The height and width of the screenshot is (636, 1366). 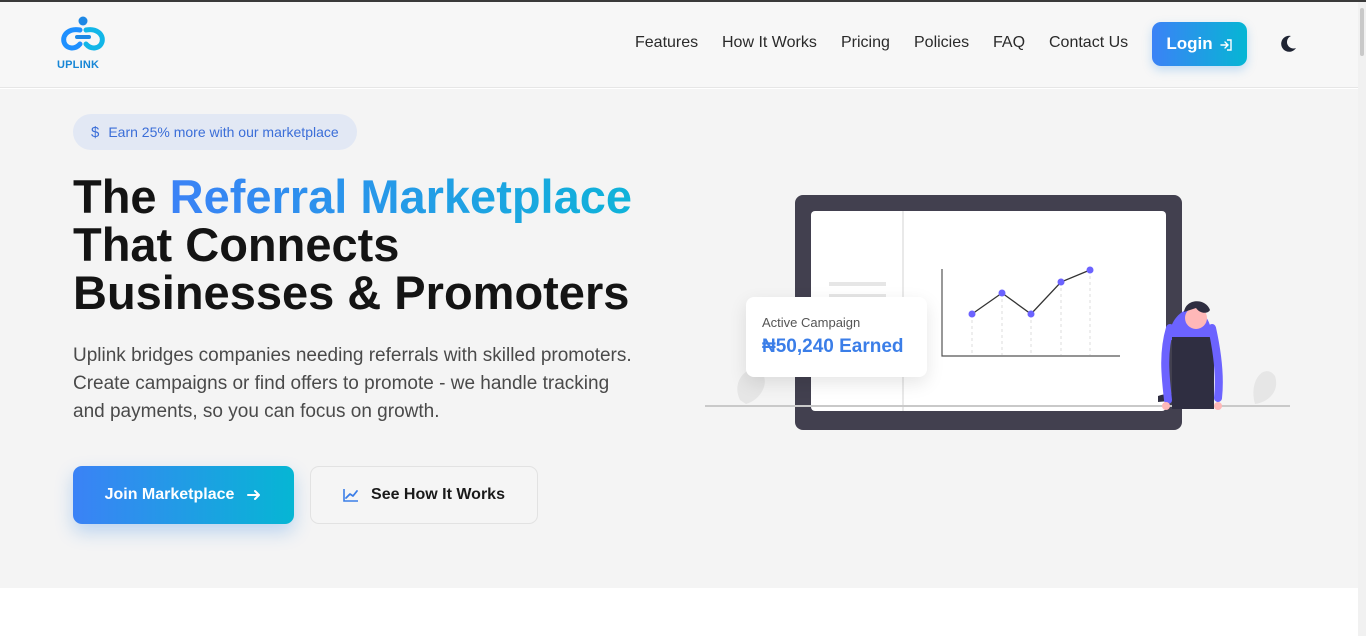 I want to click on join-marketplace-label: Join Marketplace, so click(x=169, y=494).